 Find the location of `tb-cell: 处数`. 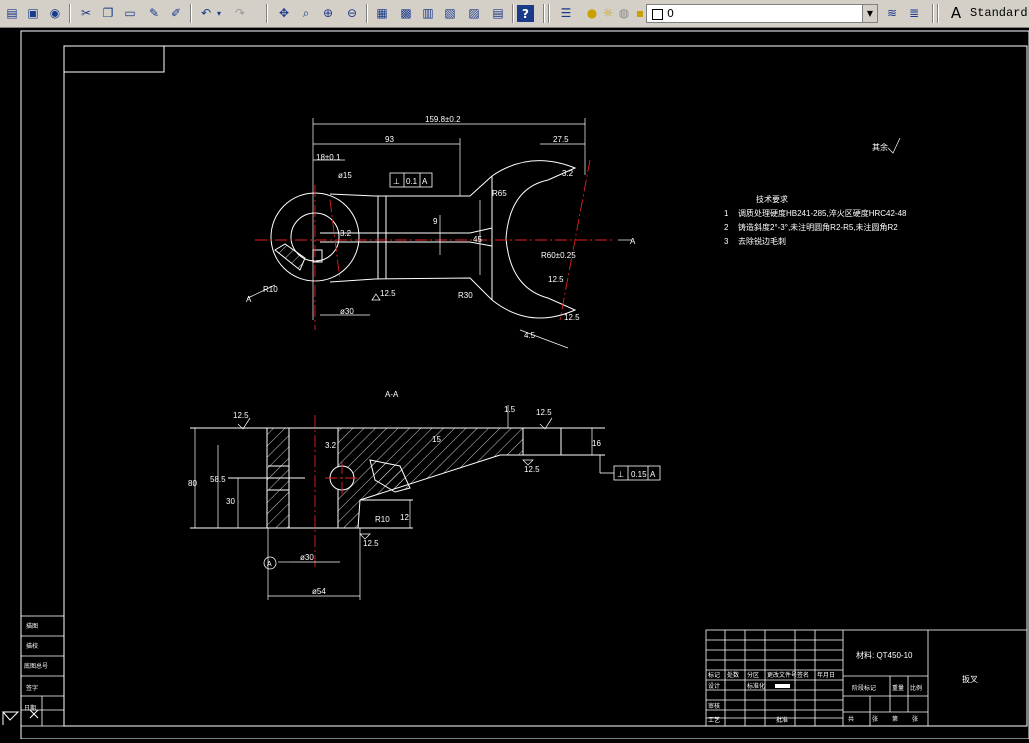

tb-cell: 处数 is located at coordinates (733, 675).